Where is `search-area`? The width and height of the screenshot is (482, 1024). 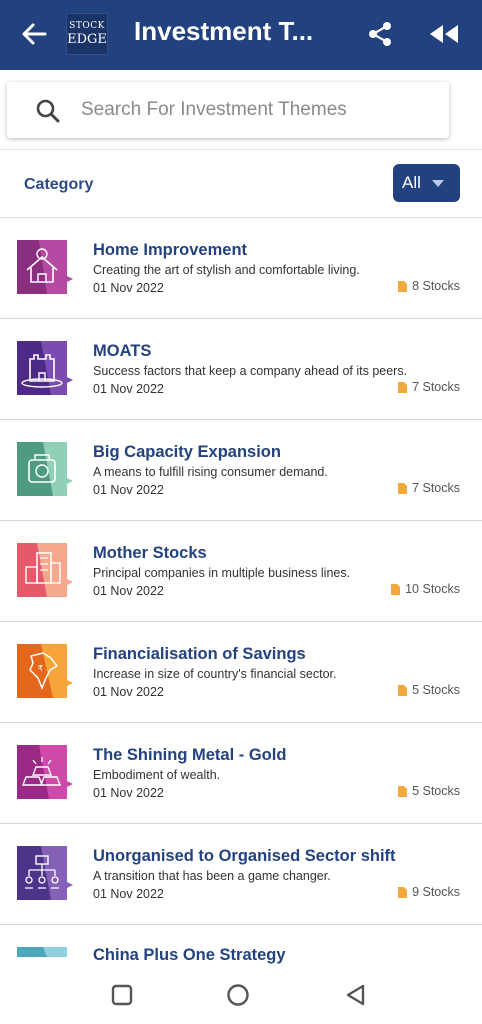
search-area is located at coordinates (241, 110).